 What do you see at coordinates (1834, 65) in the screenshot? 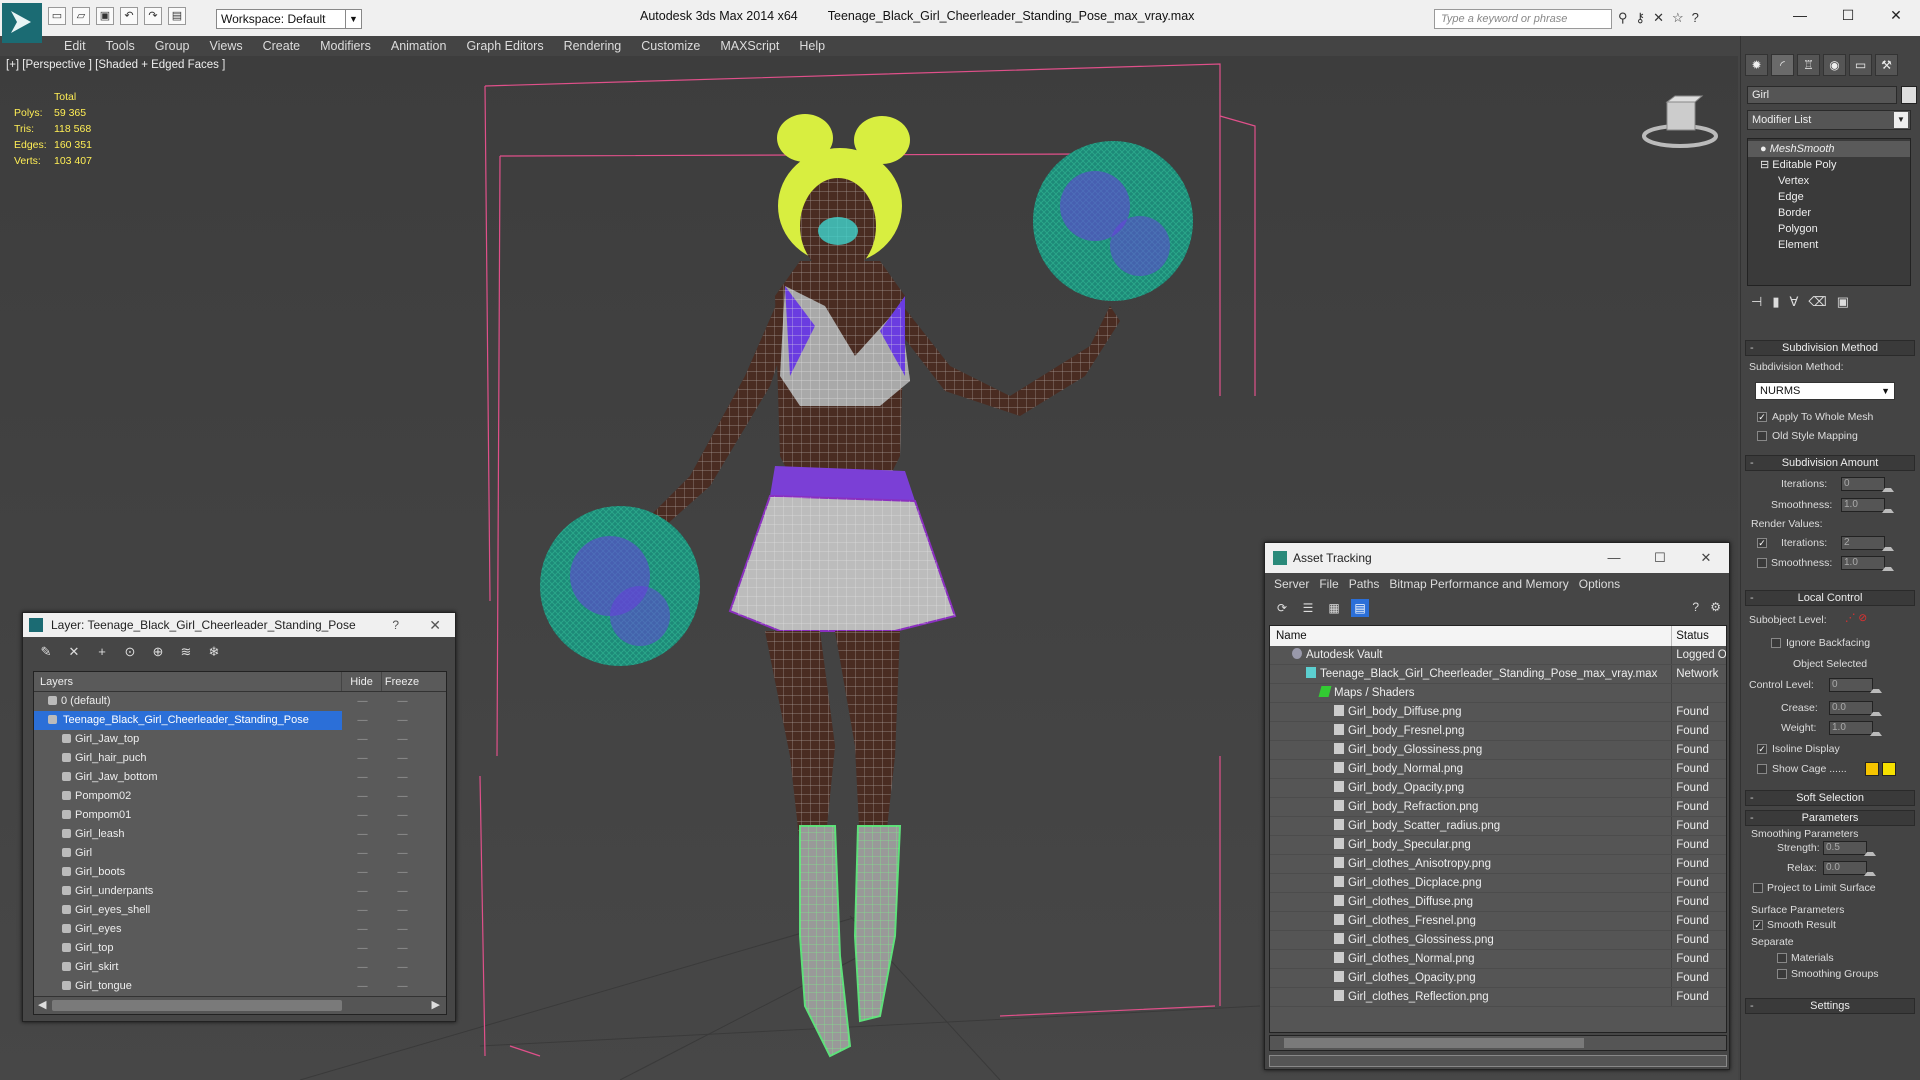
I see `motion-tab-icon: ◉` at bounding box center [1834, 65].